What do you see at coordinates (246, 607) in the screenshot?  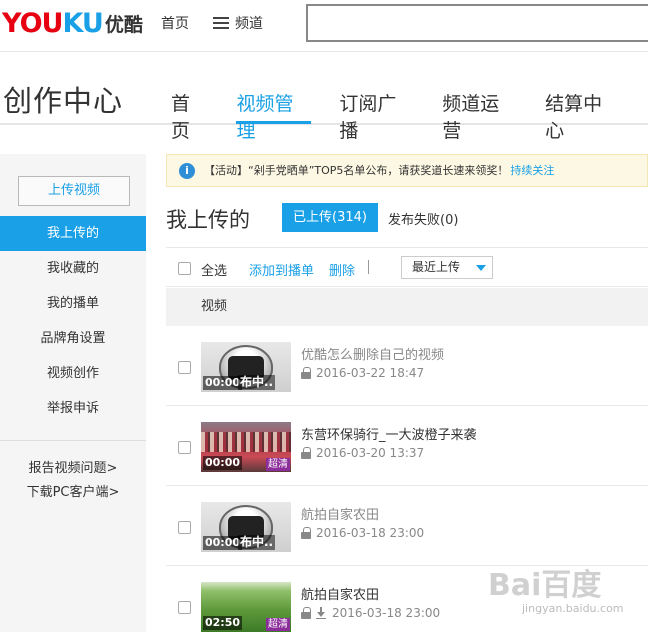 I see `video-thumbnail: 02:50 超清` at bounding box center [246, 607].